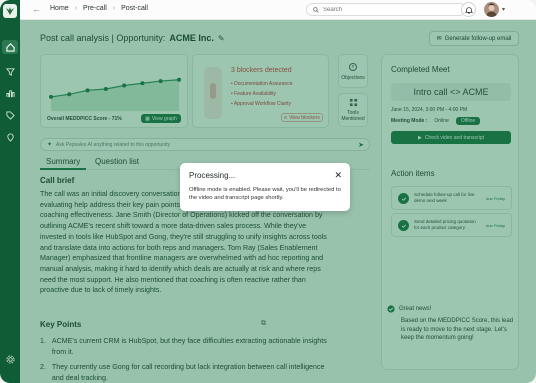  I want to click on breadcrumb-home: Home, so click(59, 8).